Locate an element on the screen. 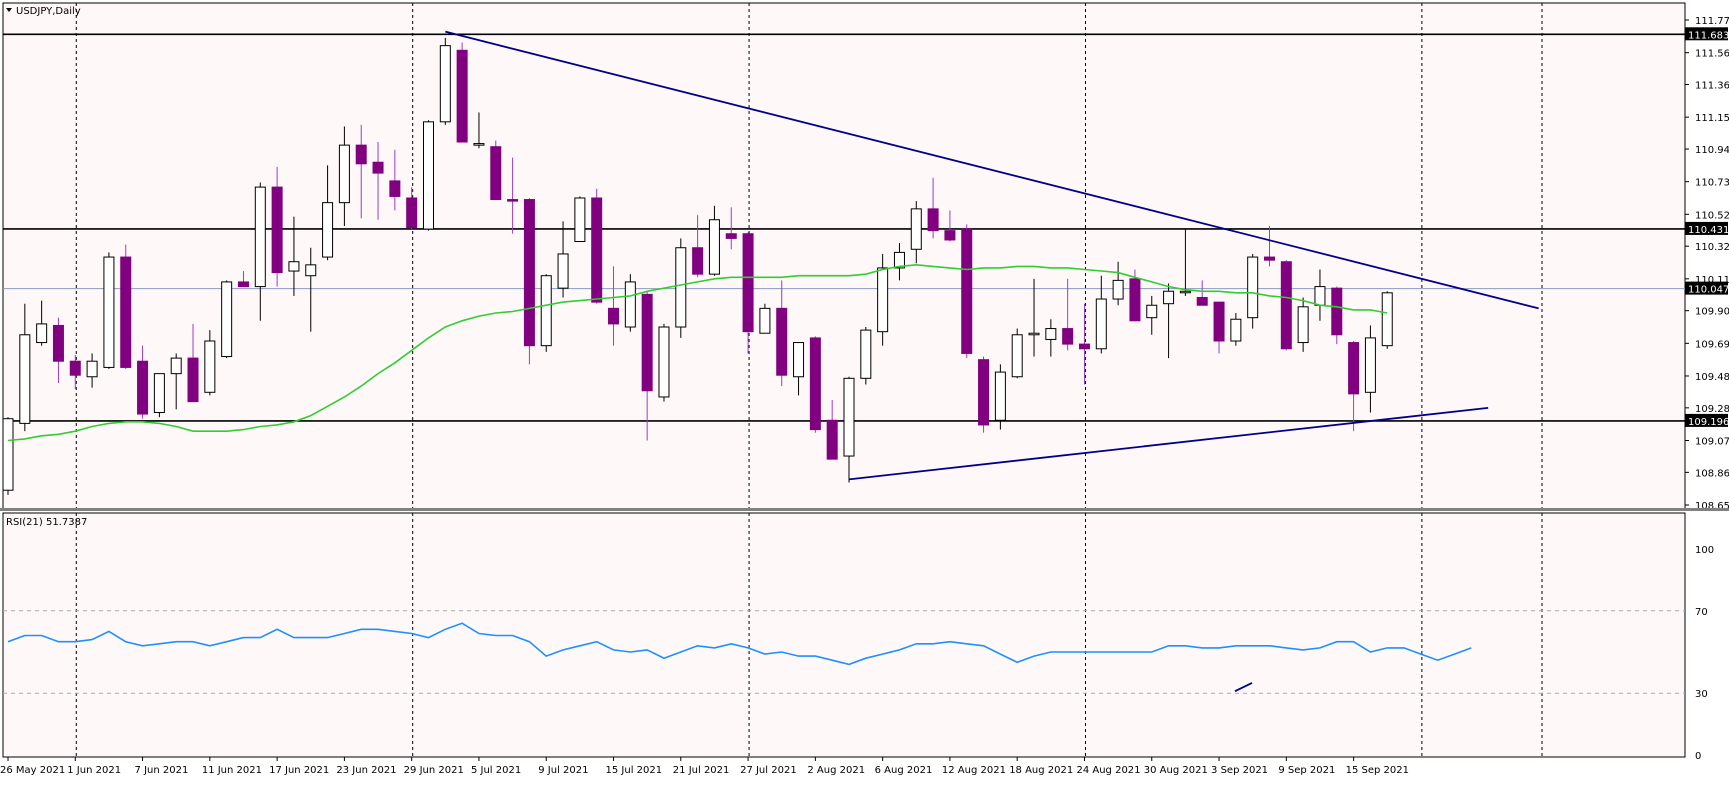 The width and height of the screenshot is (1729, 785). time-tick-label: 9 Jul 2021 is located at coordinates (563, 770).